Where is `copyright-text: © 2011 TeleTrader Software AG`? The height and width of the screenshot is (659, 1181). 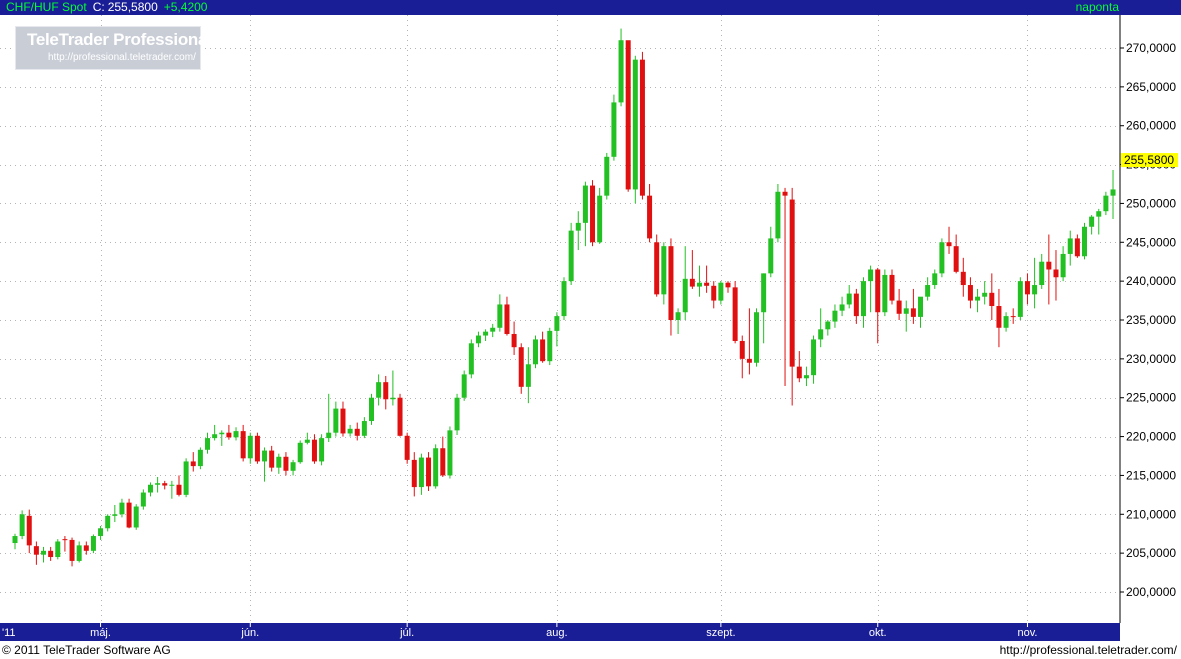
copyright-text: © 2011 TeleTrader Software AG is located at coordinates (86, 650).